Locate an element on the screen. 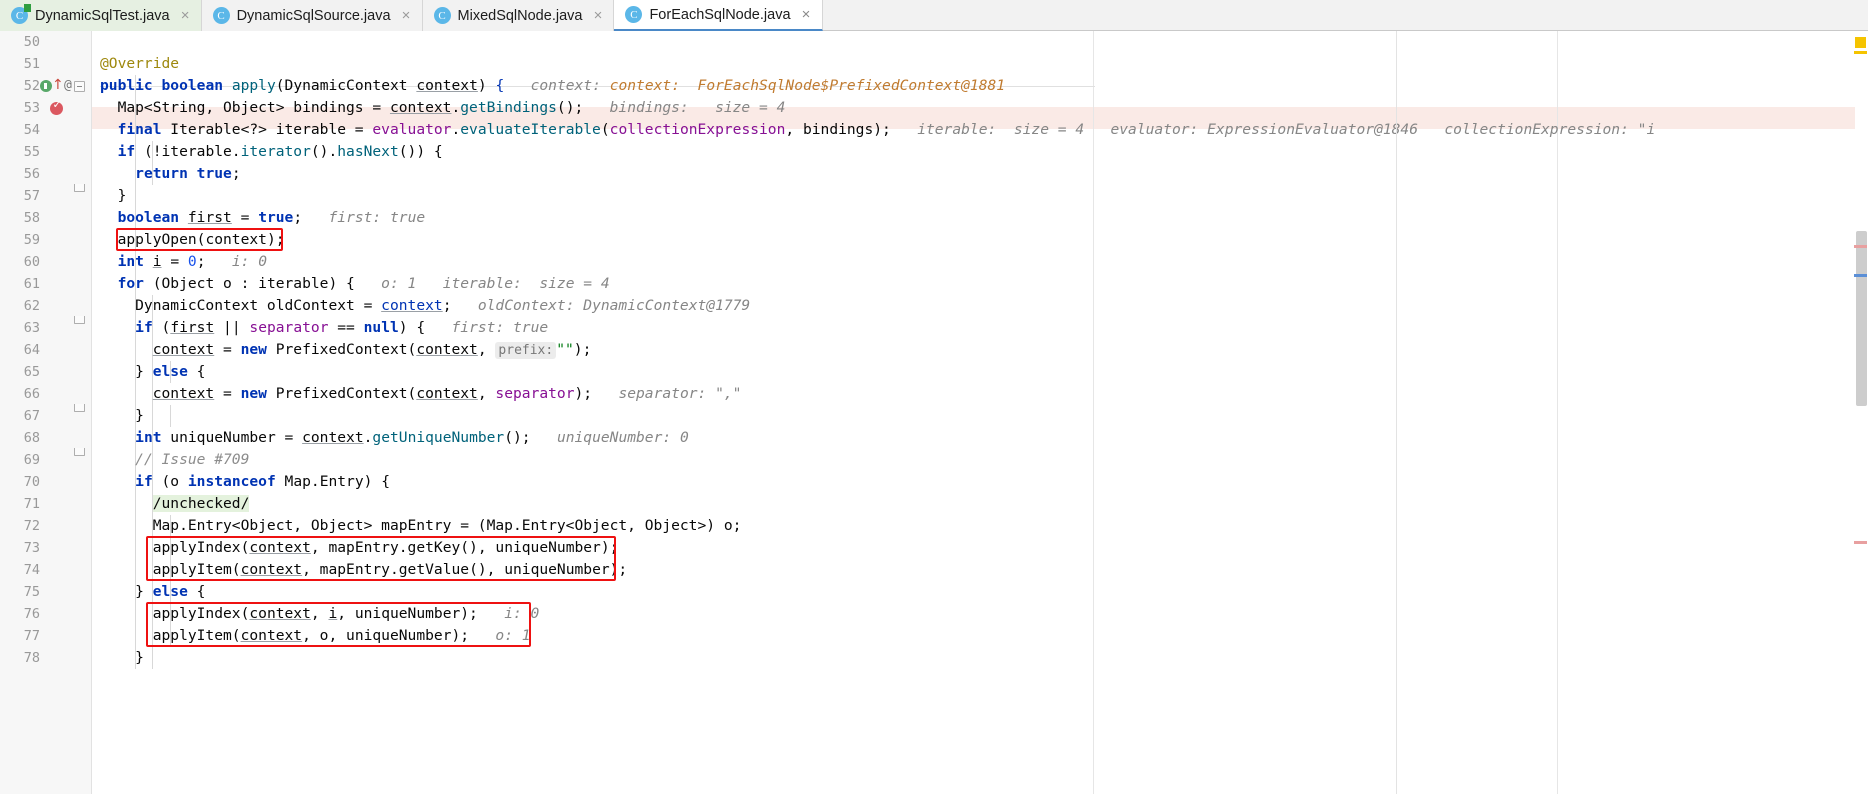  tab-foreachsqlnode: C ForEachSqlNode.java × is located at coordinates (718, 15).